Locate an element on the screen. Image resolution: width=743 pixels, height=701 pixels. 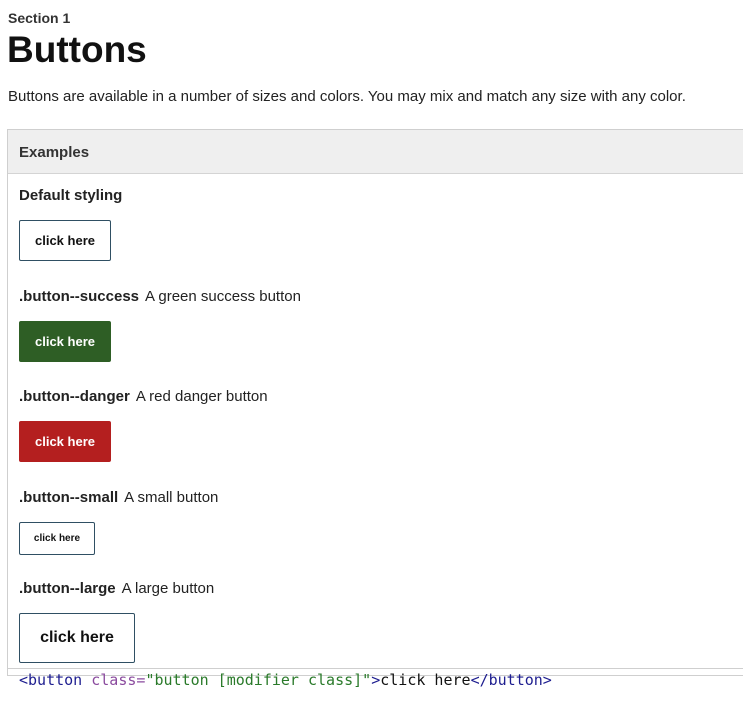
small-class-name: .button--small is located at coordinates (69, 497).